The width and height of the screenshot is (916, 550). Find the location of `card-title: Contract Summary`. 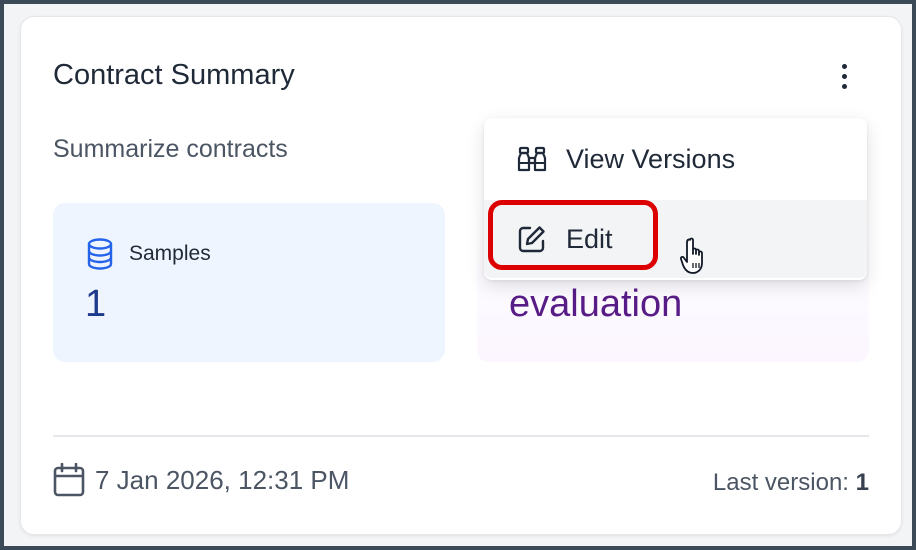

card-title: Contract Summary is located at coordinates (174, 75).